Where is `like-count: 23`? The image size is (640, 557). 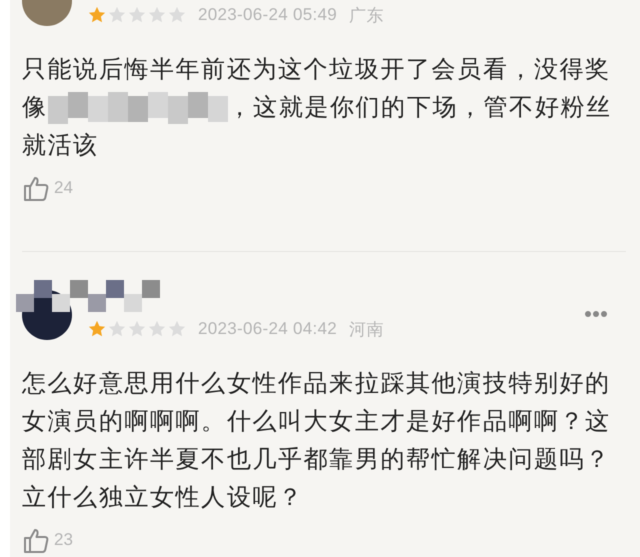
like-count: 23 is located at coordinates (63, 540).